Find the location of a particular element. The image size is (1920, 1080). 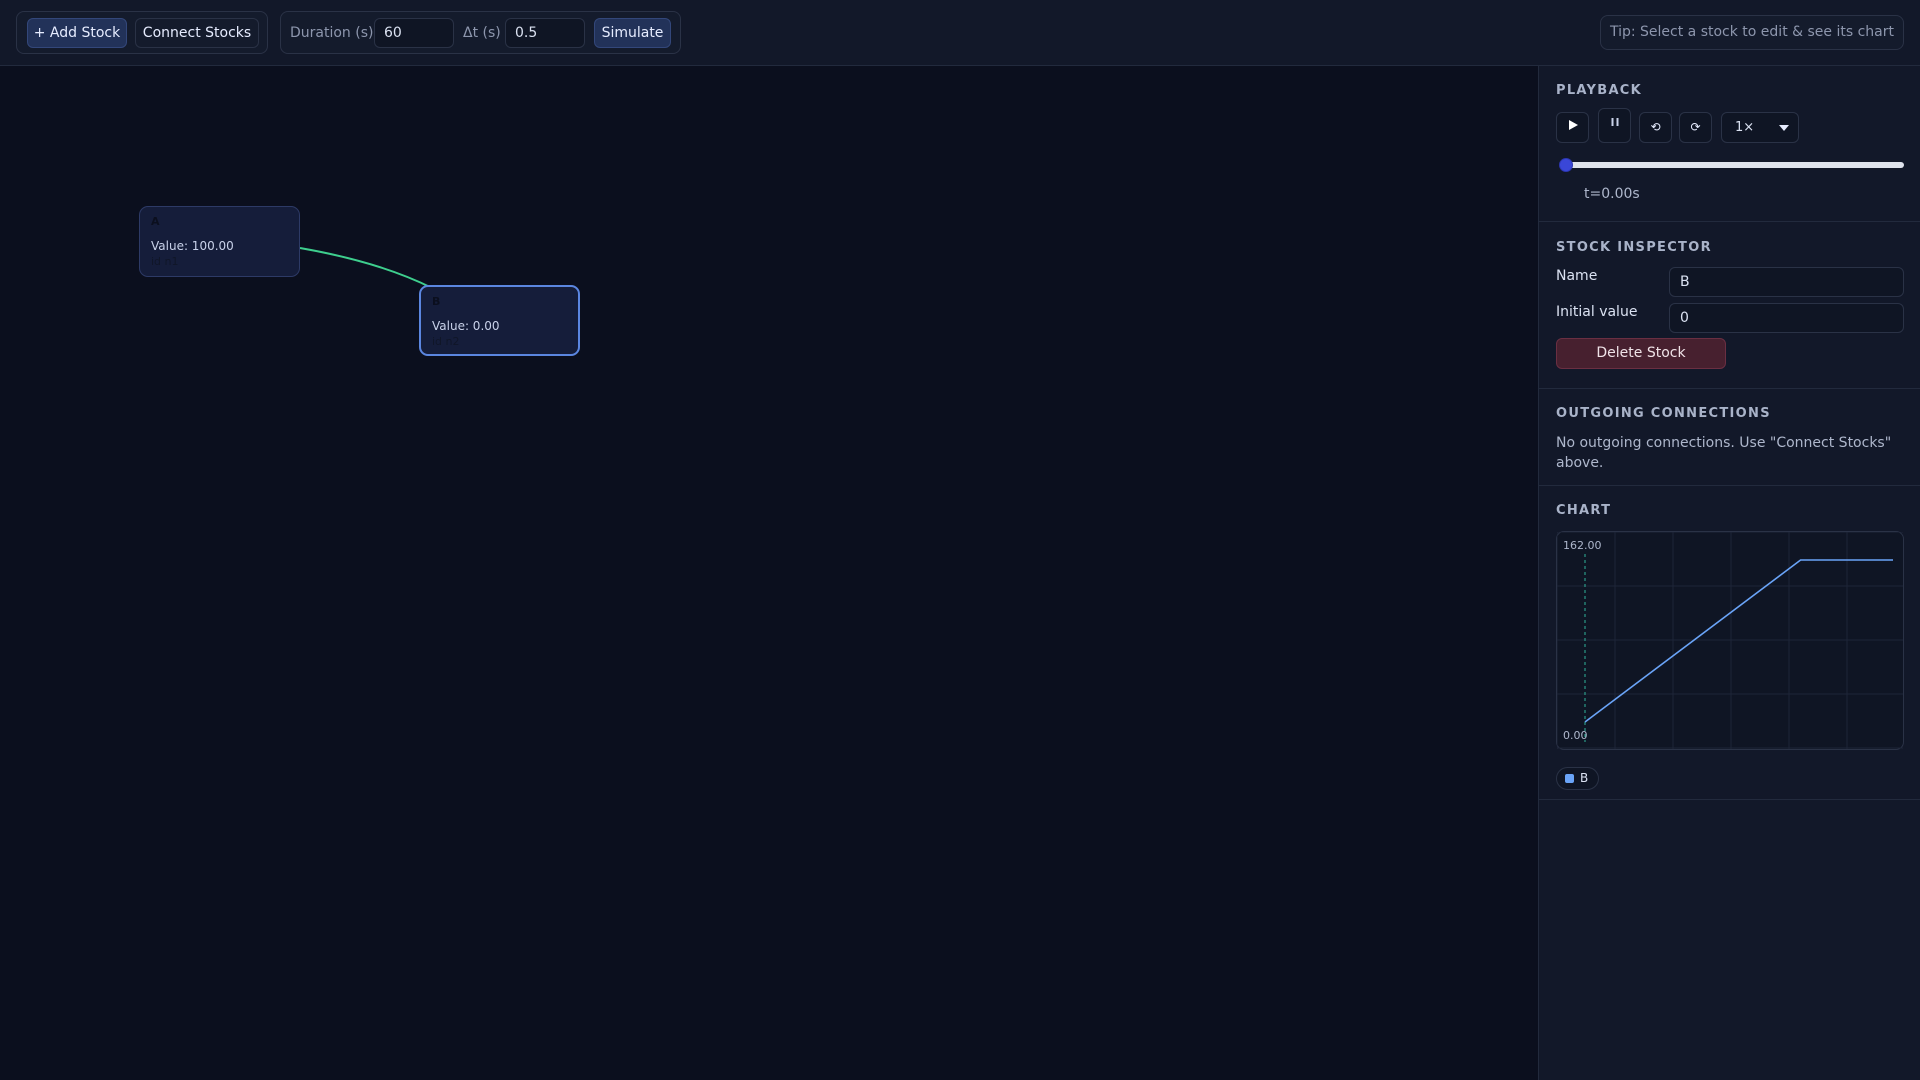

add-stock-button: + Add Stock is located at coordinates (77, 33).